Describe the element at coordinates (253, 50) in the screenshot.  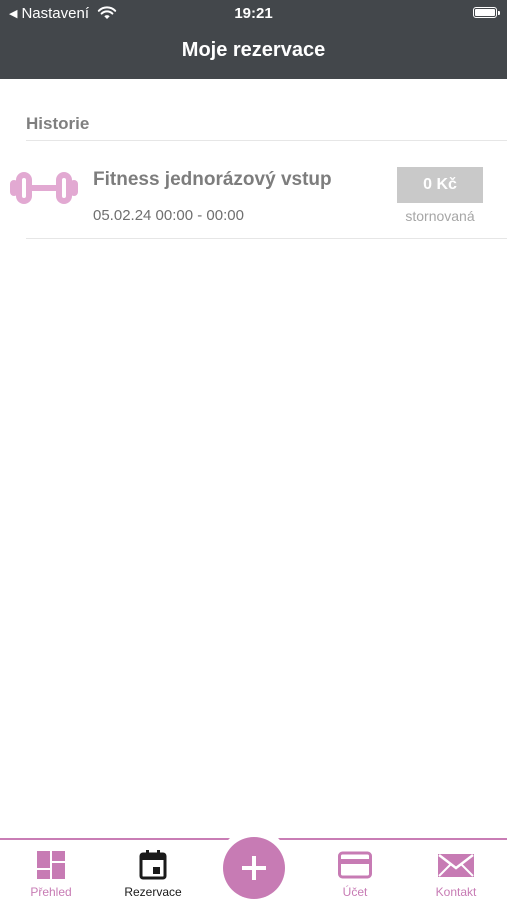
I see `page-title: Moje rezervace` at that location.